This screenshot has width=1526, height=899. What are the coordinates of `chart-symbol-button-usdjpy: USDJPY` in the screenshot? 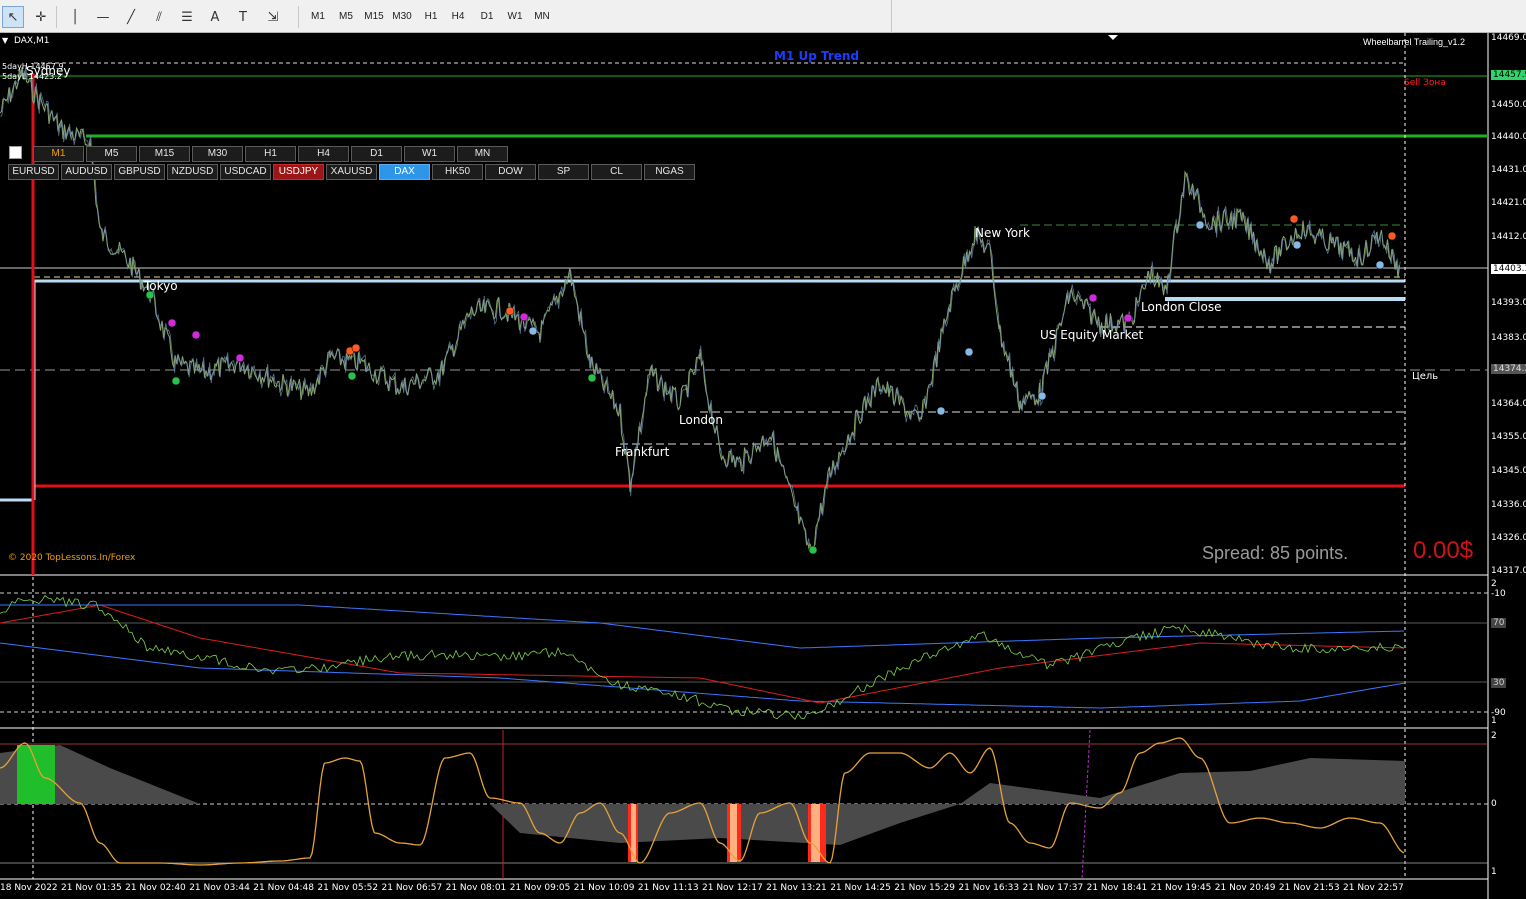 It's located at (298, 172).